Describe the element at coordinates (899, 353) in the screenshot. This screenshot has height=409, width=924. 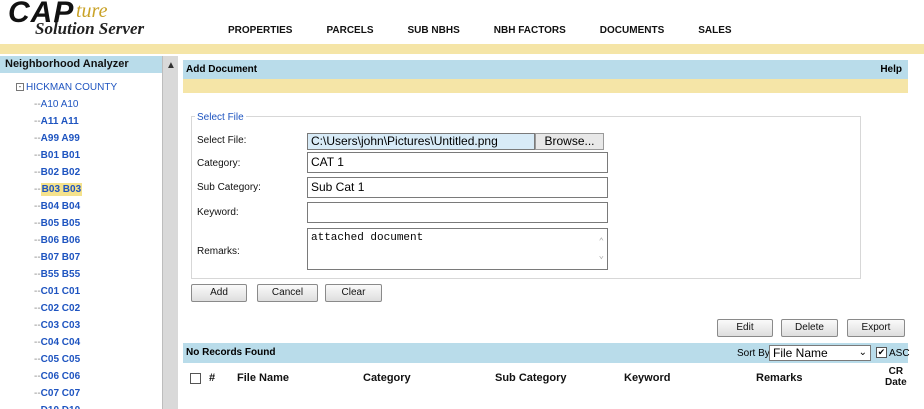
I see `asc-label: ASC` at that location.